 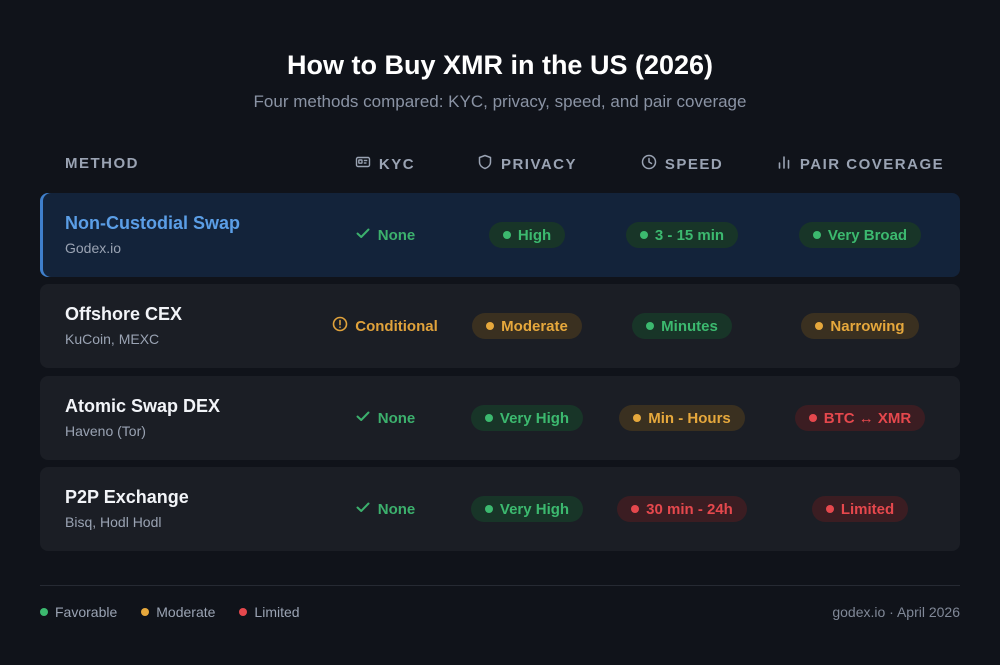 I want to click on speed-badge: 30 min - 24h, so click(x=682, y=509).